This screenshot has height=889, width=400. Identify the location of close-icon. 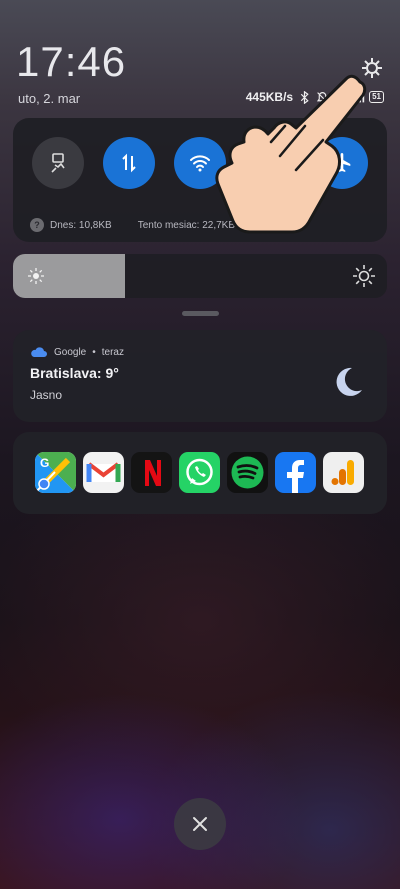
(200, 824).